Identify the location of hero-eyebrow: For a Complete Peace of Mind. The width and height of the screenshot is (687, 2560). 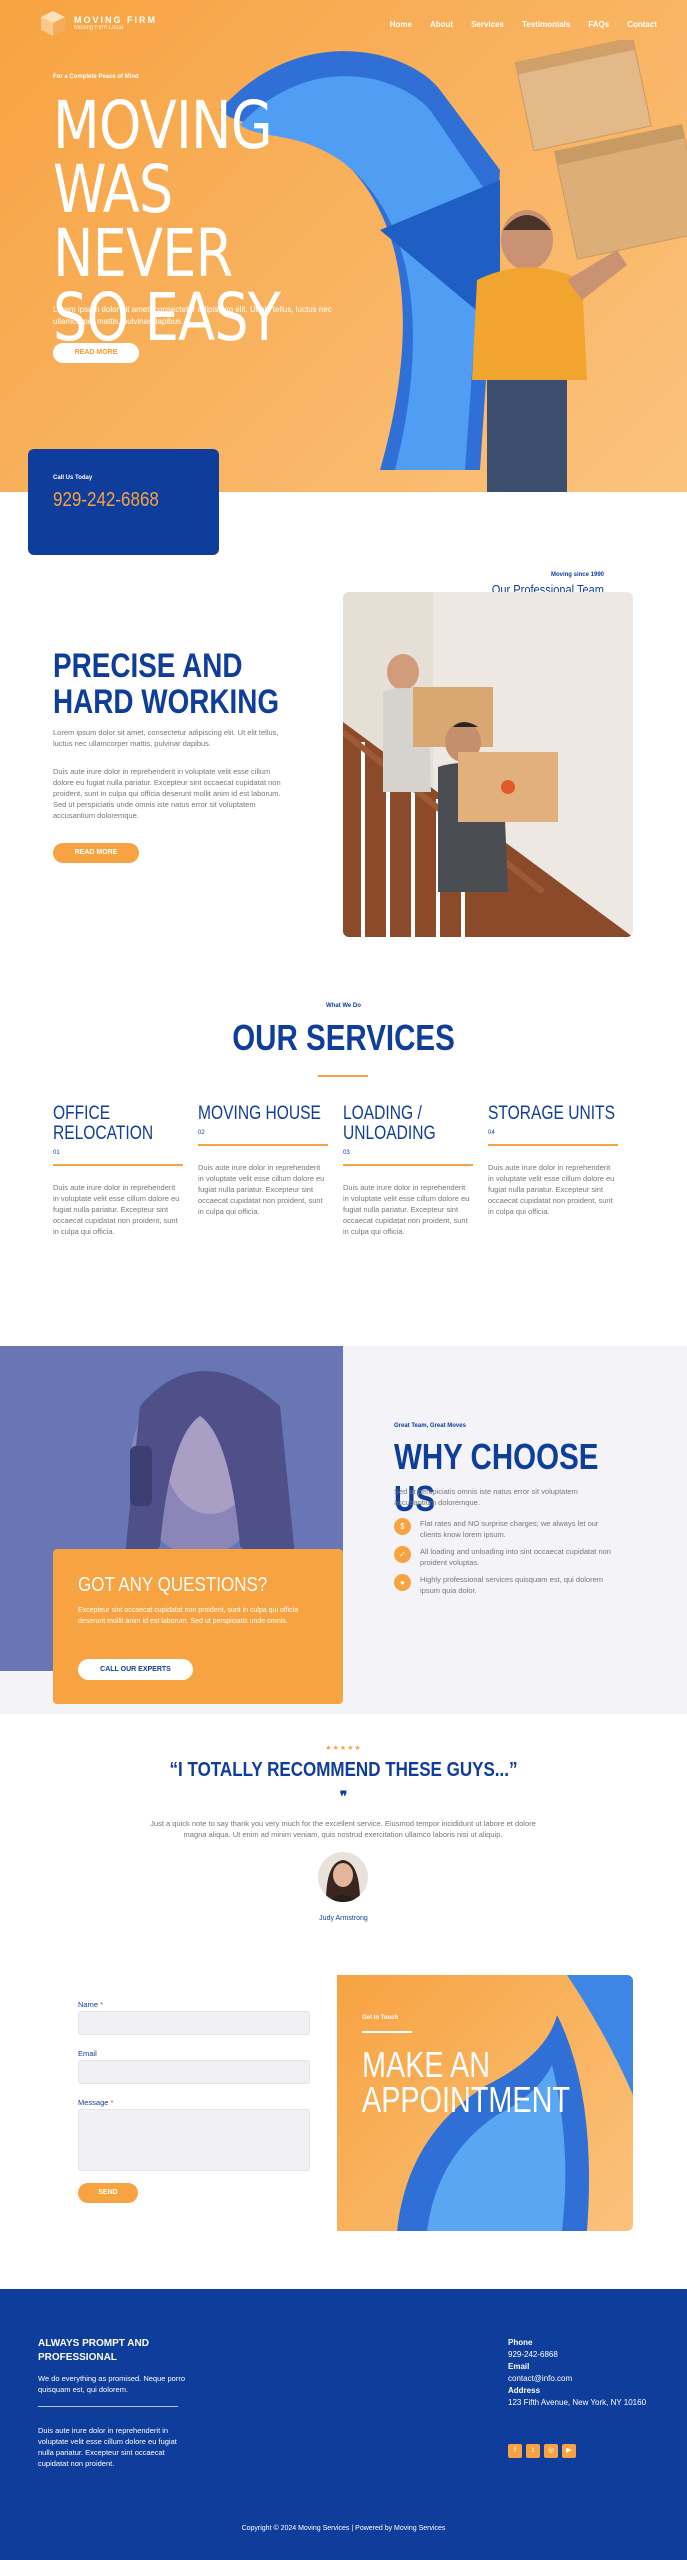
(96, 77).